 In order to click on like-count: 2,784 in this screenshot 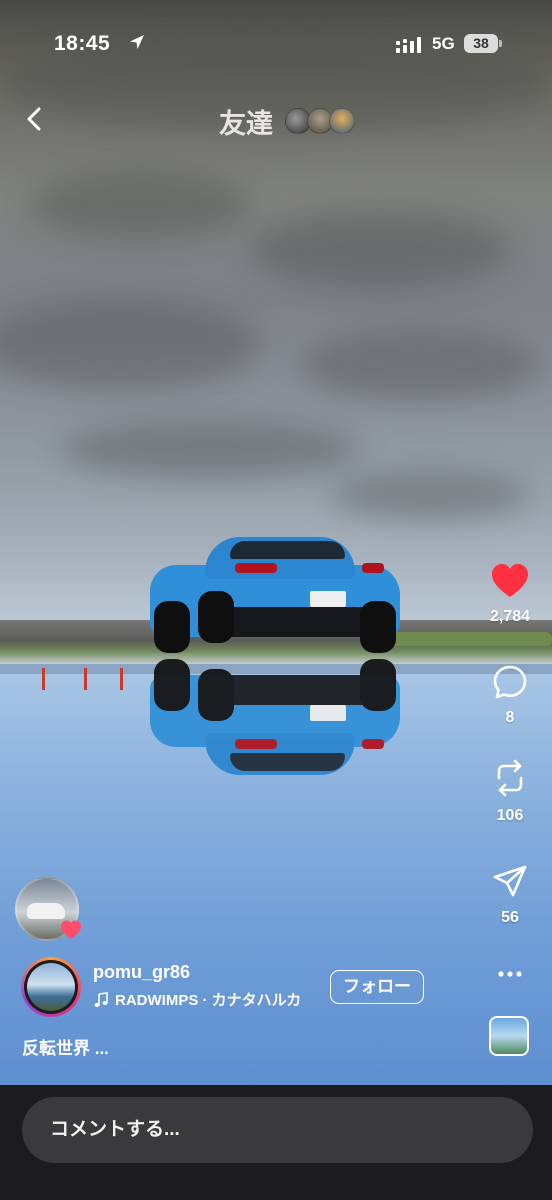, I will do `click(510, 616)`.